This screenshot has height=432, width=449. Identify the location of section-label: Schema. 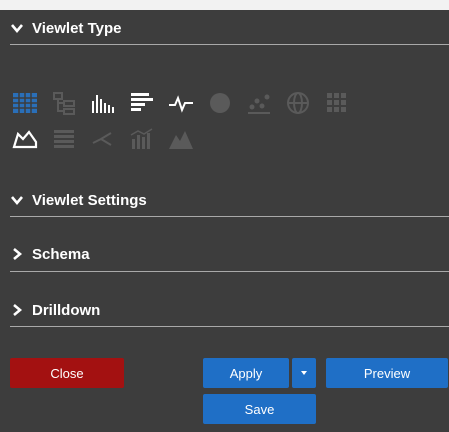
(61, 254).